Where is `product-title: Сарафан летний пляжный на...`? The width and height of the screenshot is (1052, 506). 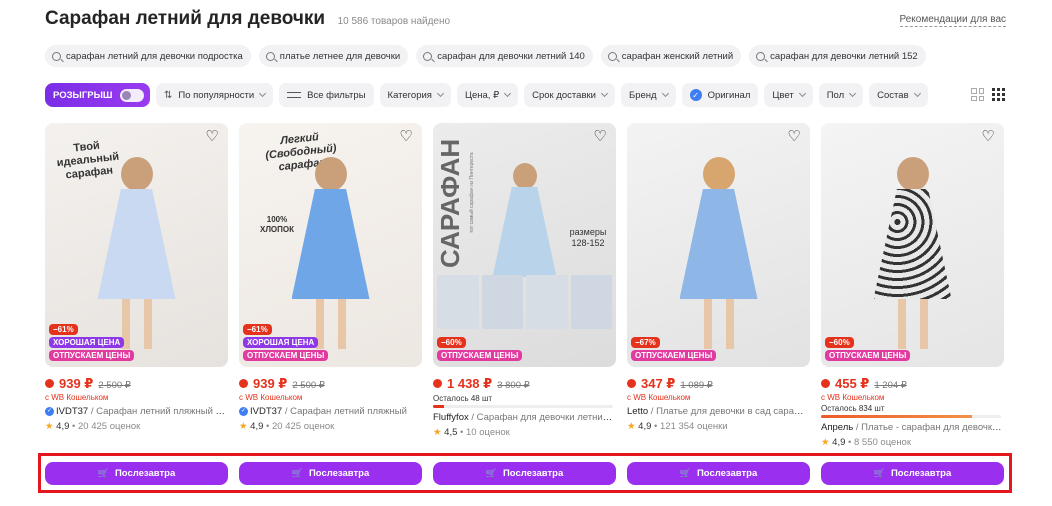
product-title: Сарафан летний пляжный на... is located at coordinates (162, 411).